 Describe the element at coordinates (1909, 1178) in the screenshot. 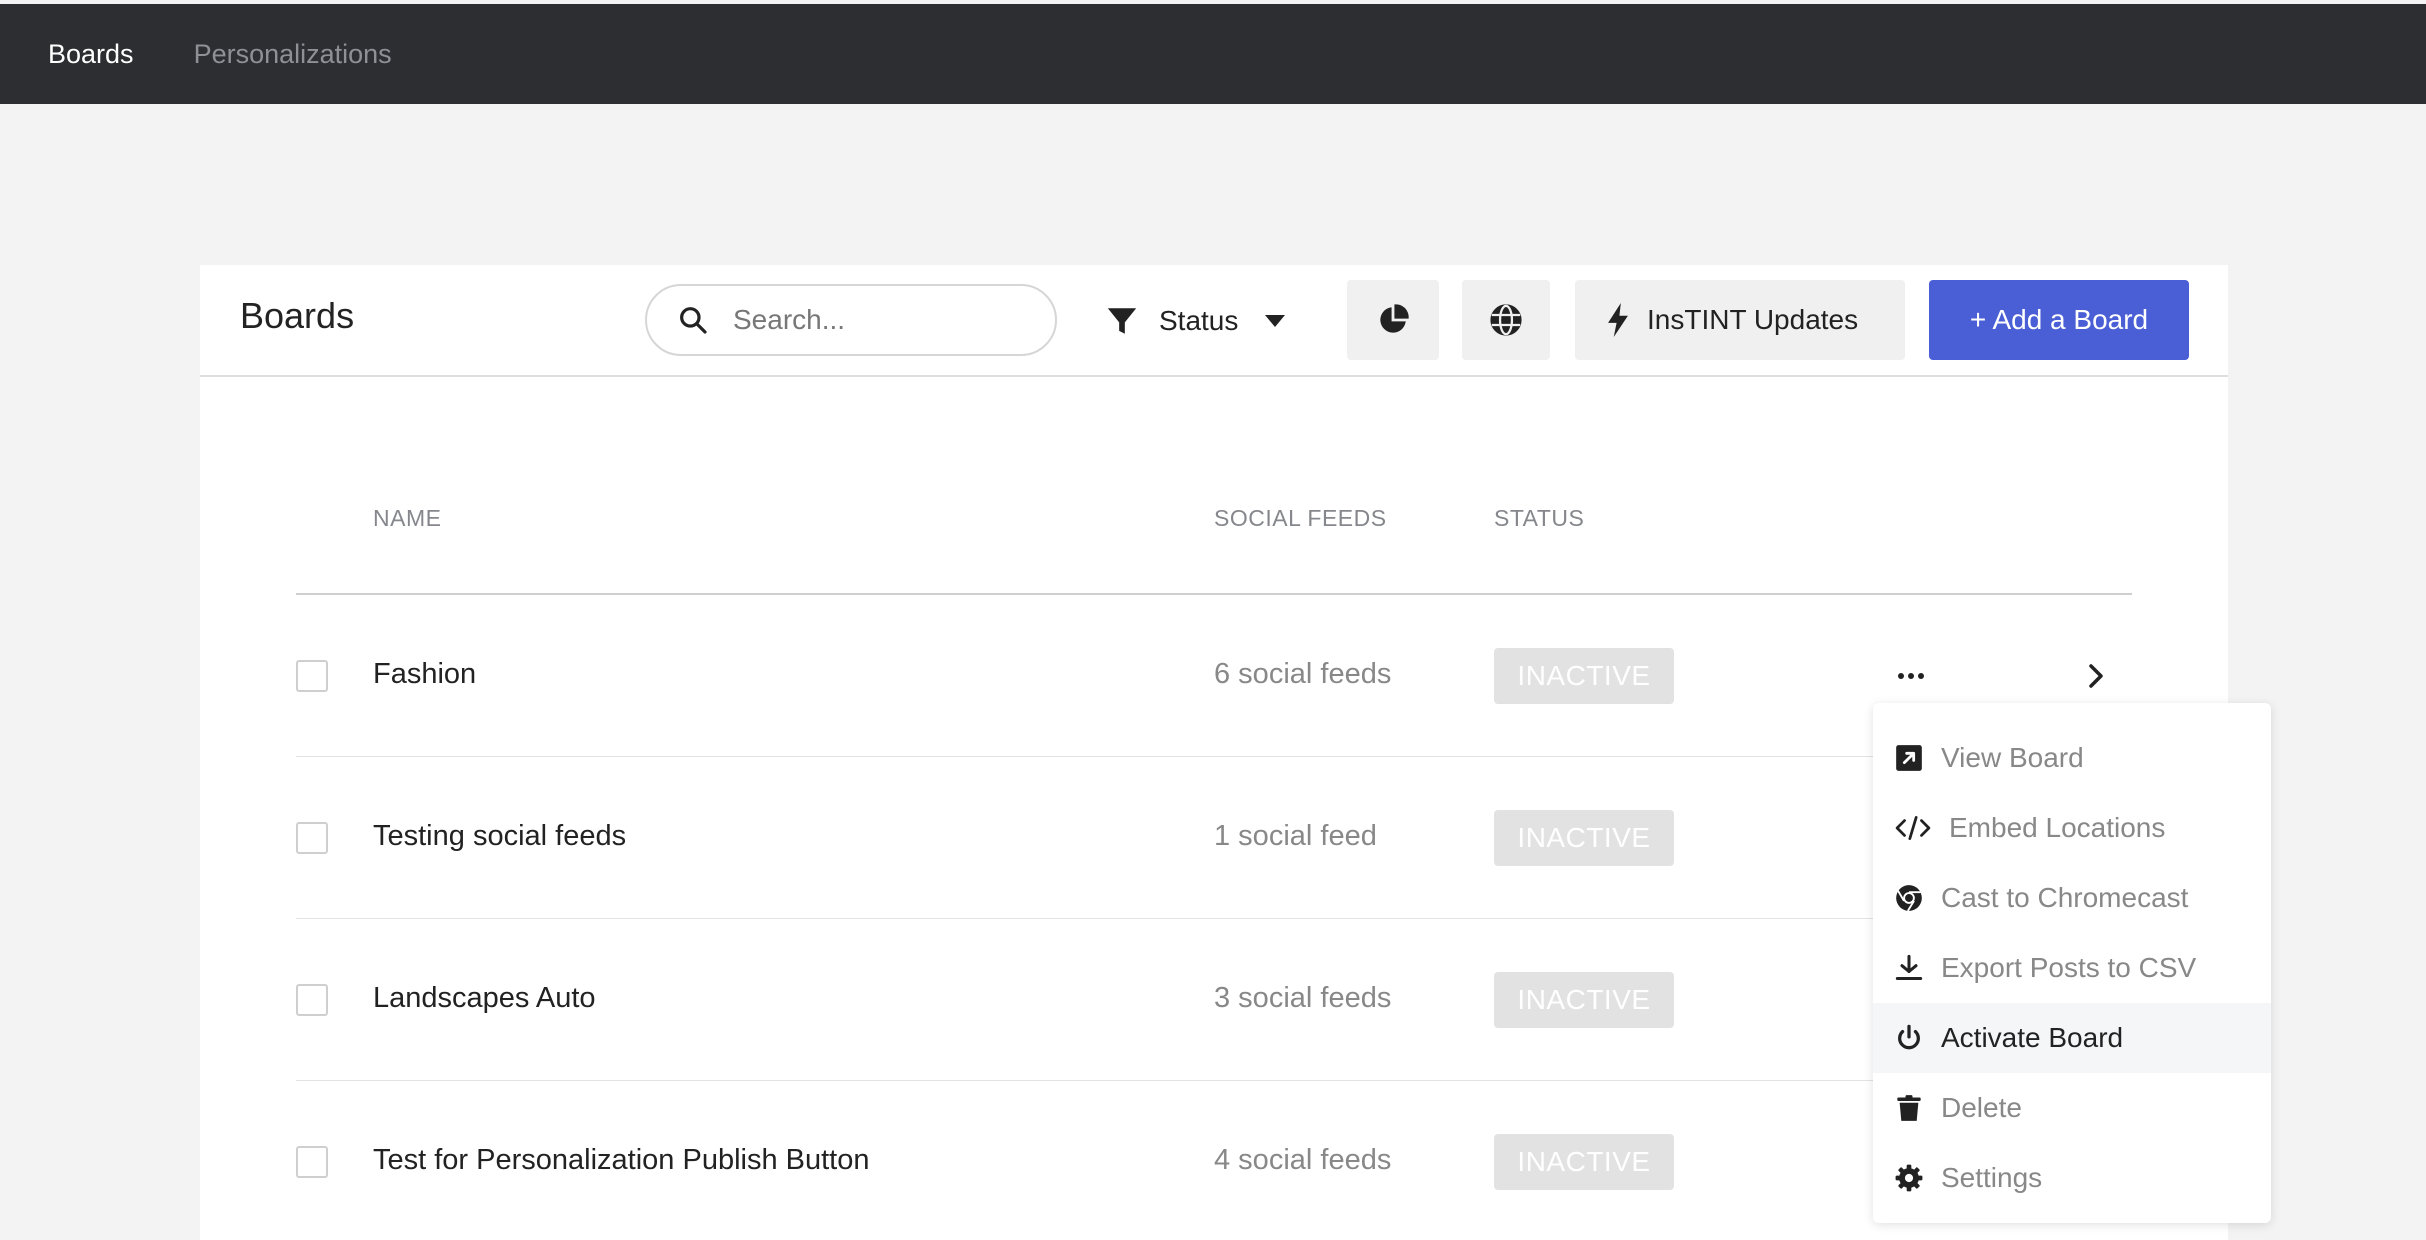

I see `gear-icon` at that location.